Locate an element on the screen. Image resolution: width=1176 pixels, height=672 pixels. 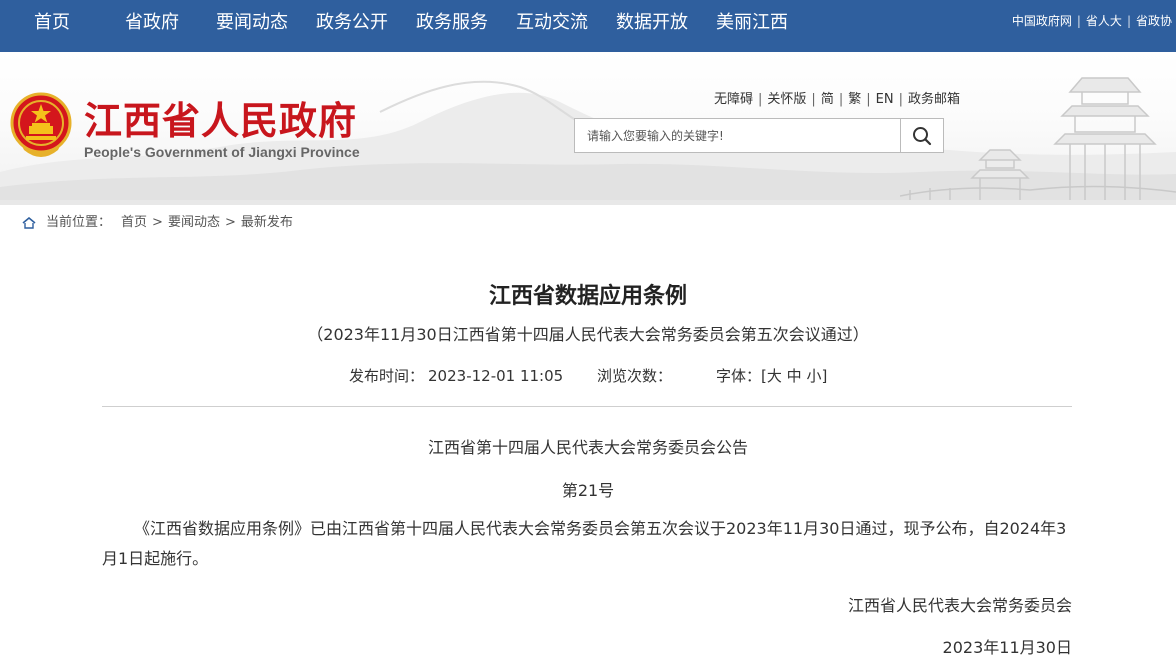
breadcrumb-latest: 最新发布 is located at coordinates (267, 222).